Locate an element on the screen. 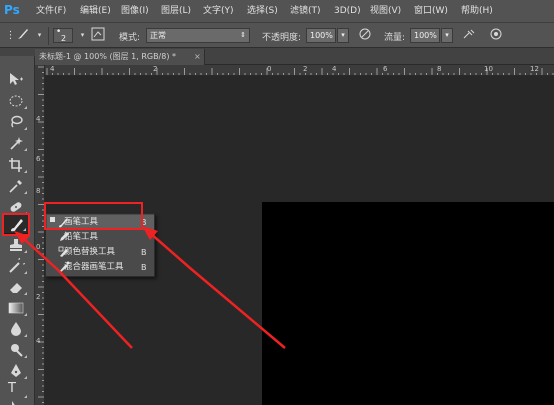 The width and height of the screenshot is (554, 405). menu-help: 帮助(H) is located at coordinates (477, 11).